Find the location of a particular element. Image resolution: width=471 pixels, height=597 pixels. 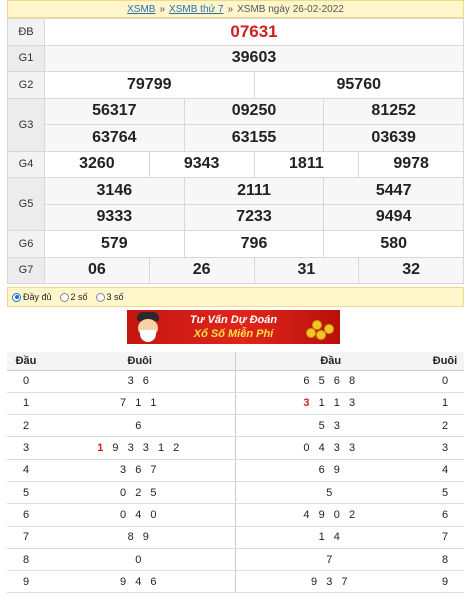

prize-value: 32 is located at coordinates (411, 270).